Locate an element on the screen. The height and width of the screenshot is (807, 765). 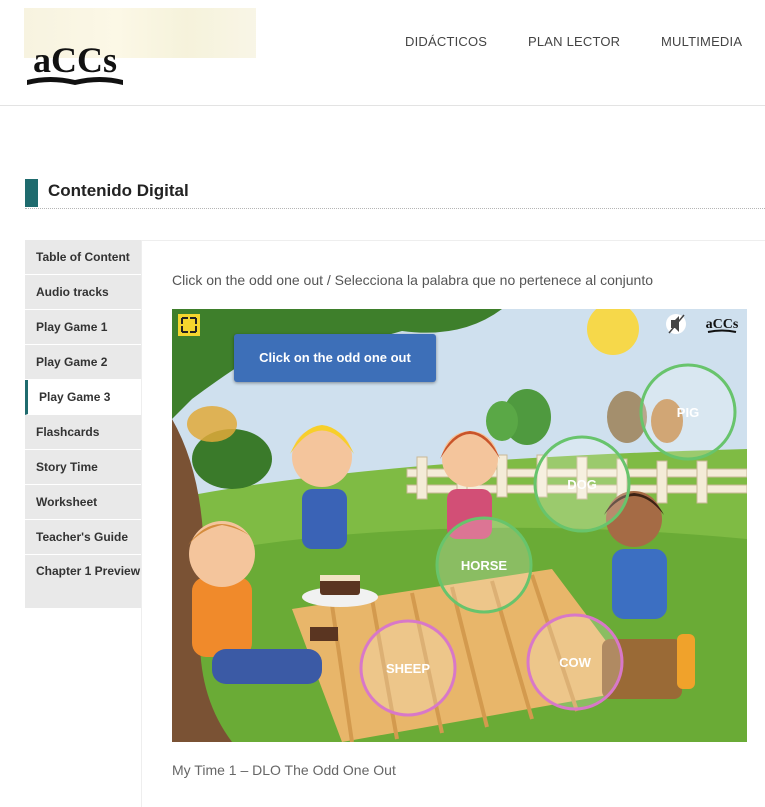
cake-frosting is located at coordinates (340, 578).